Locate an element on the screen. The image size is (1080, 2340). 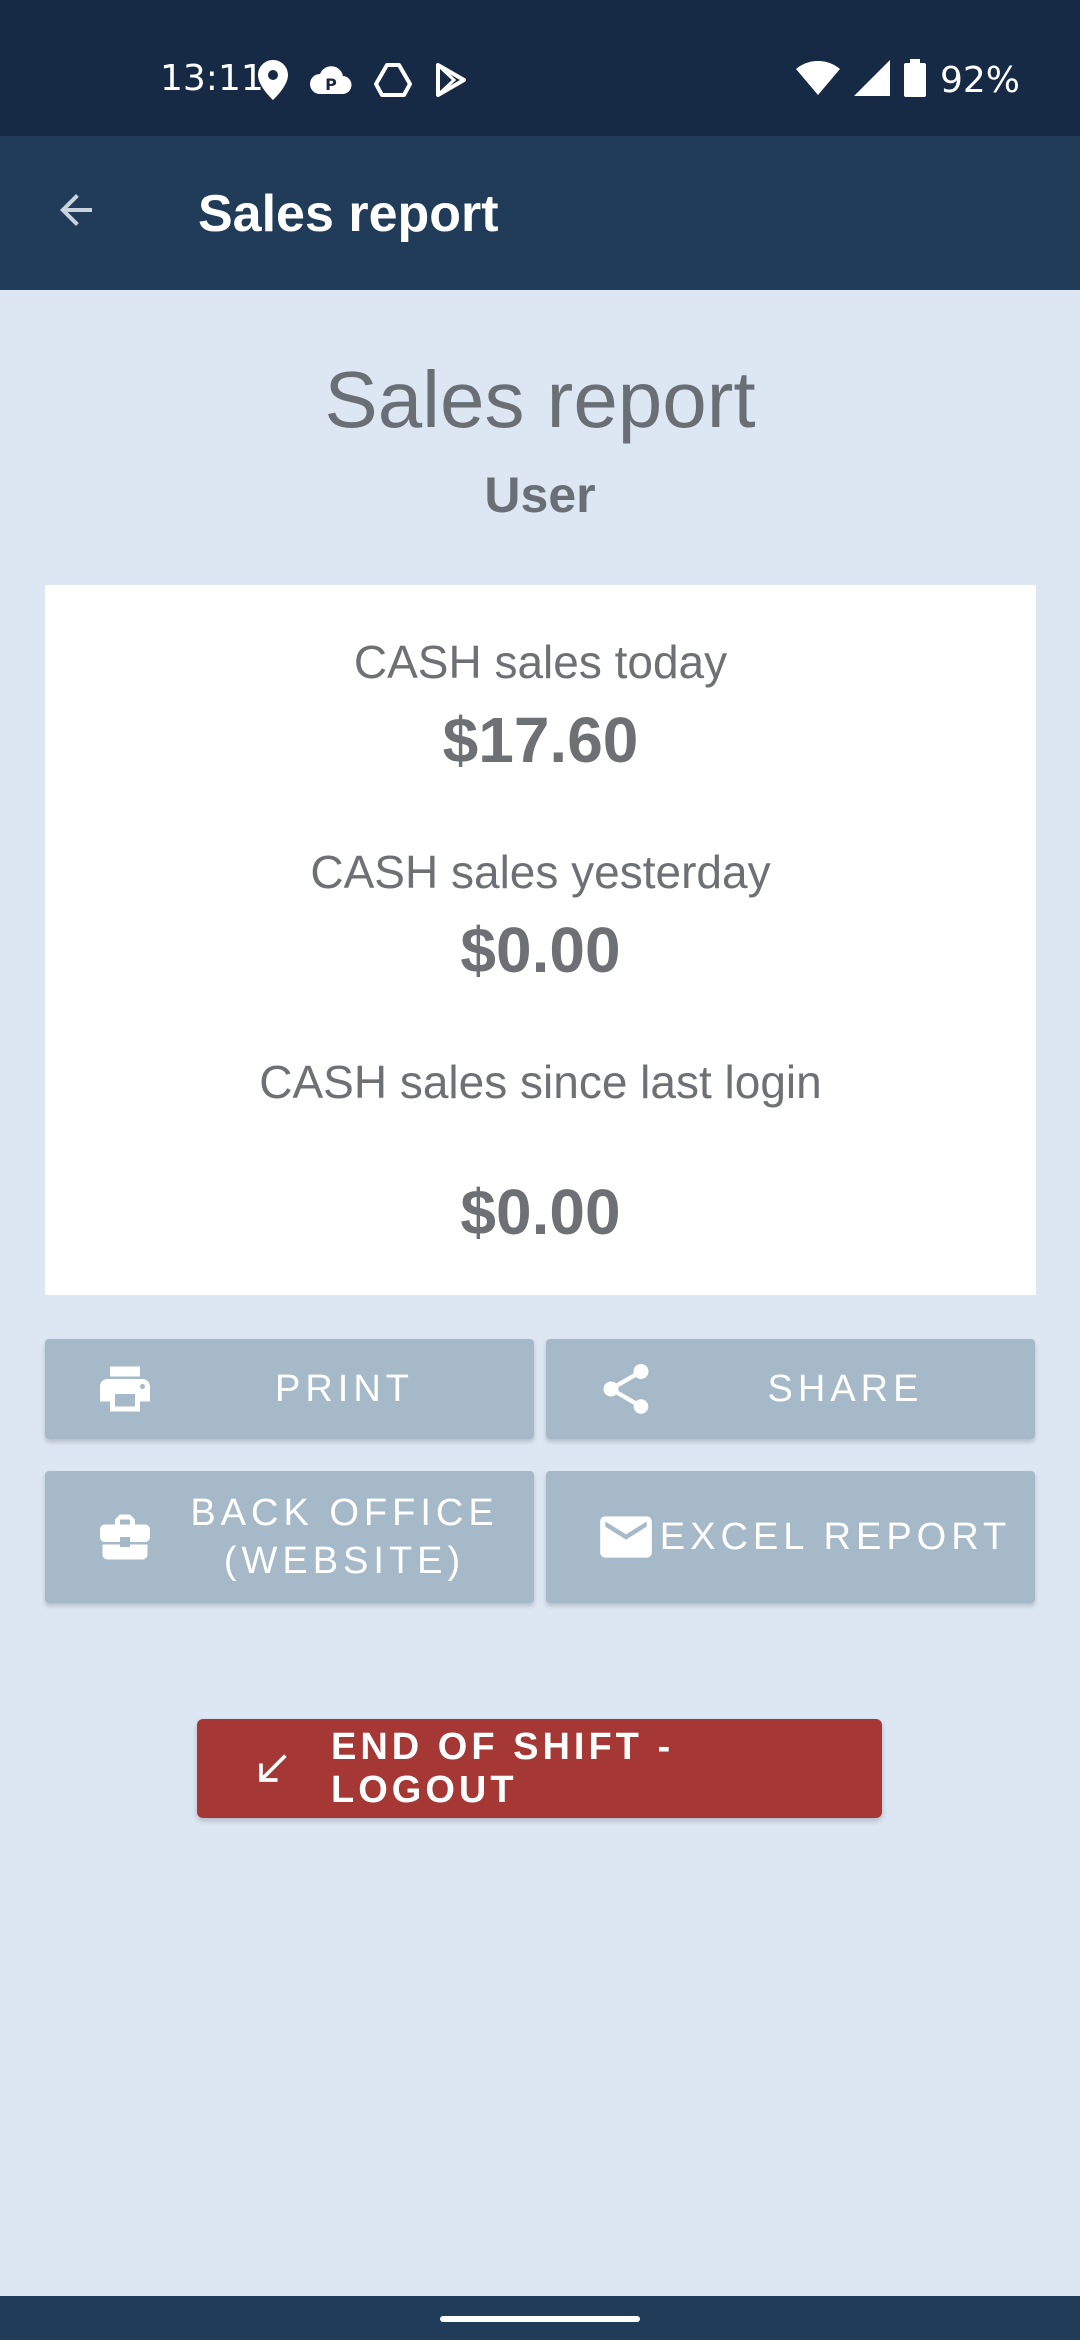
share-label: SHARE is located at coordinates (845, 1389).